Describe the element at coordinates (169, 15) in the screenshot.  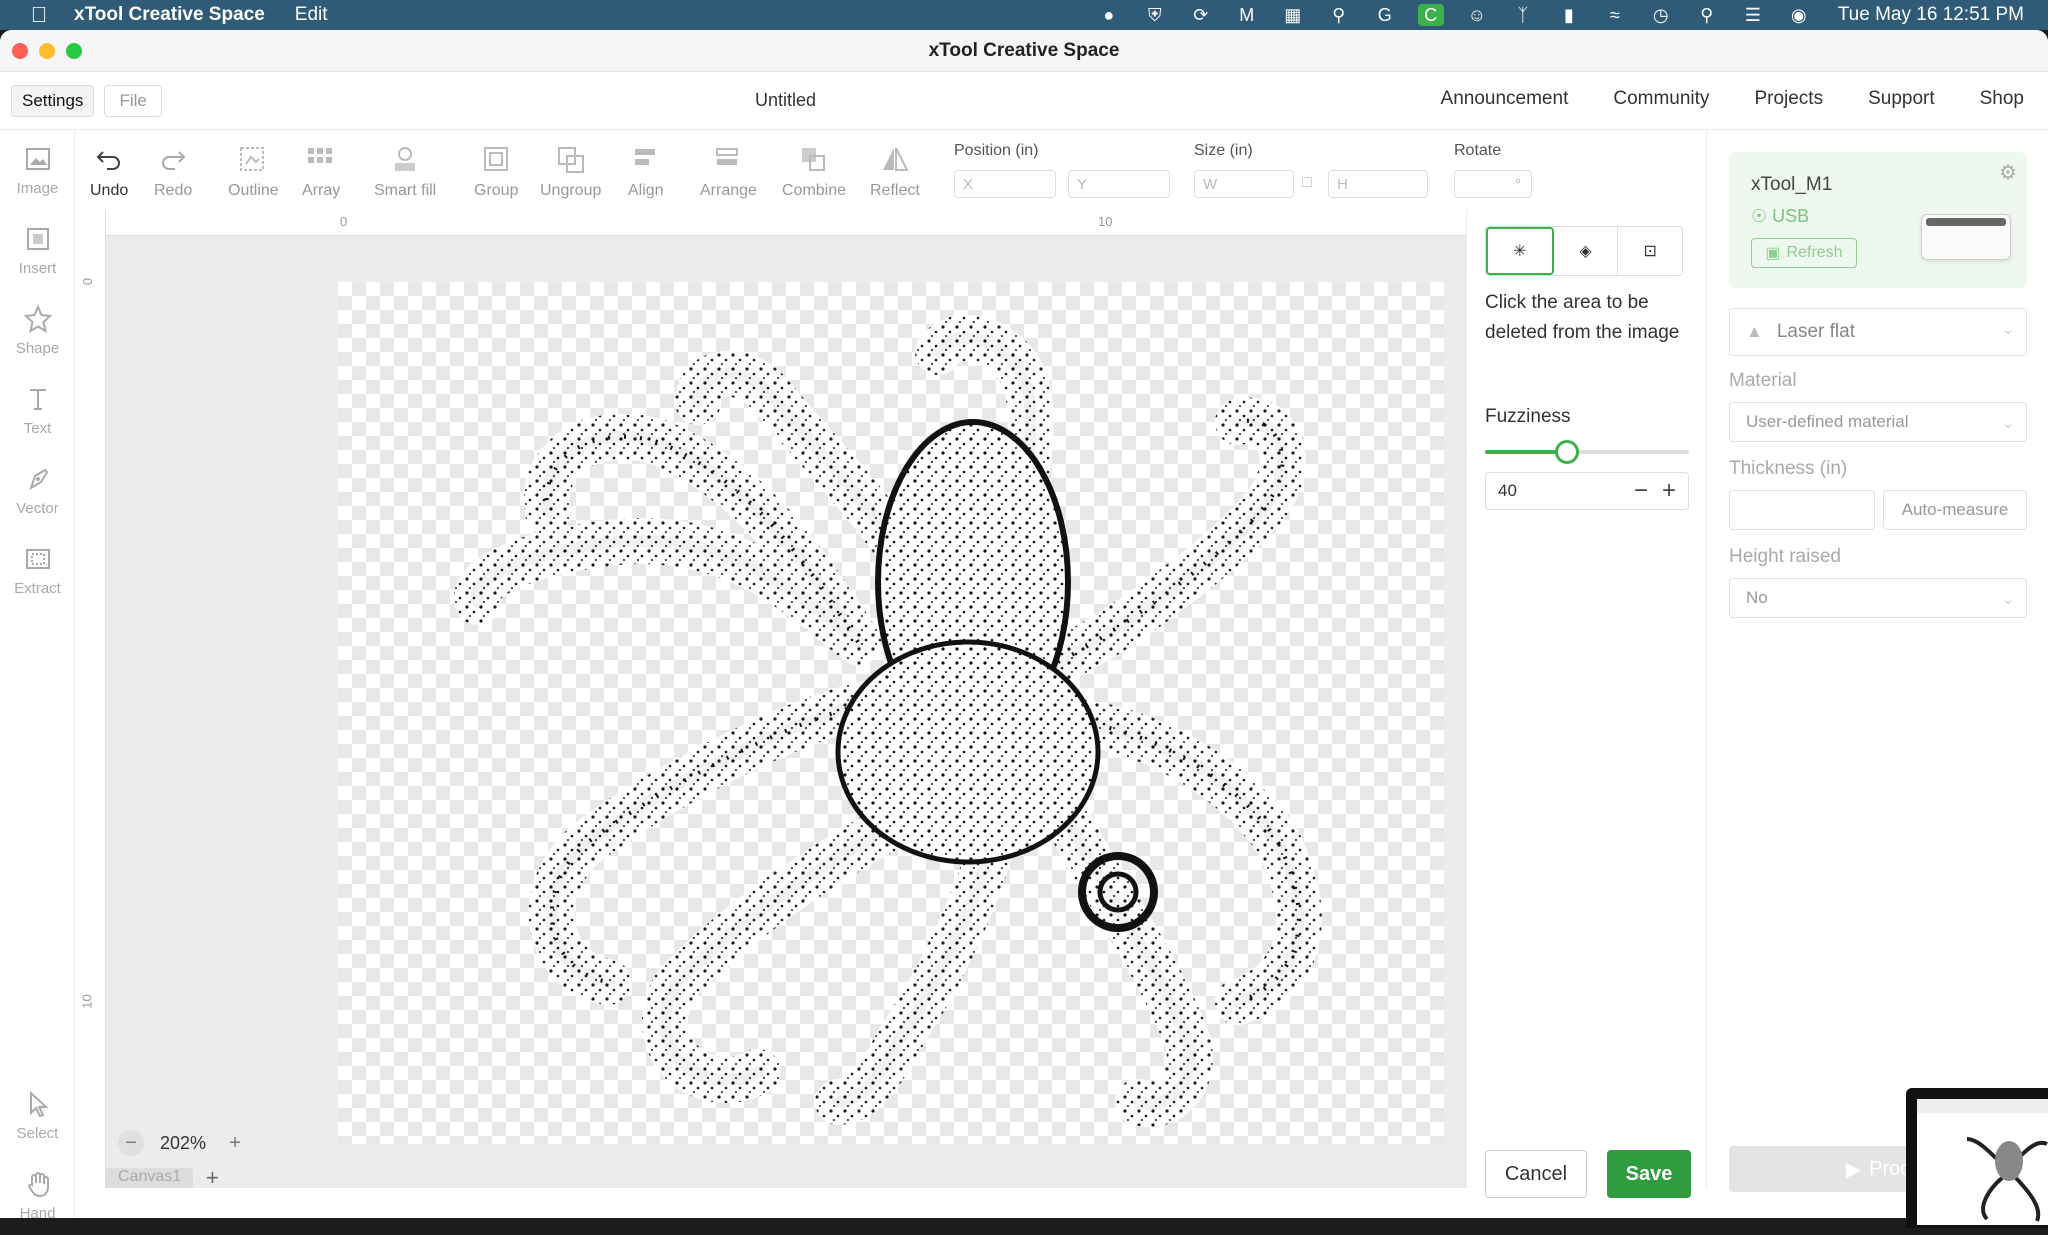
I see `menubar-app-name: xTool Creative Space` at that location.